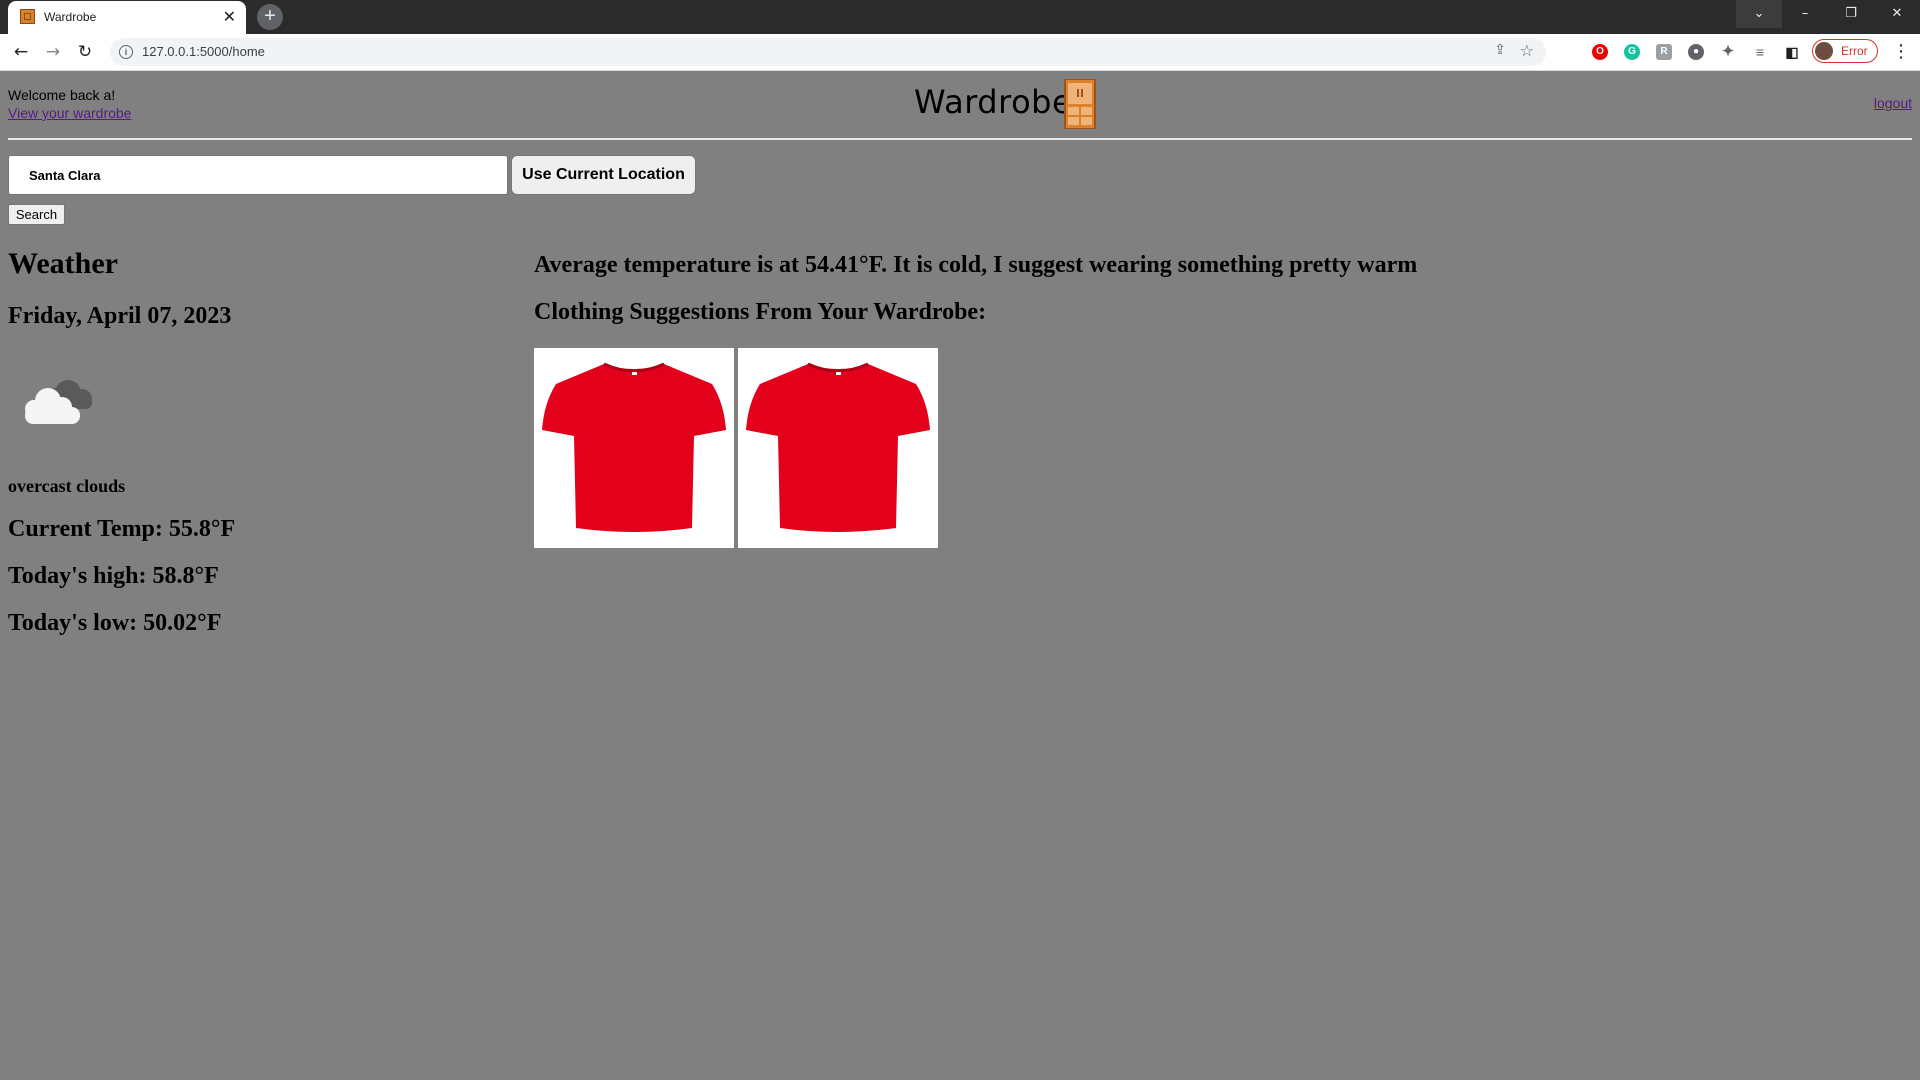 This screenshot has height=1080, width=1920. I want to click on minimize-button: –, so click(1805, 14).